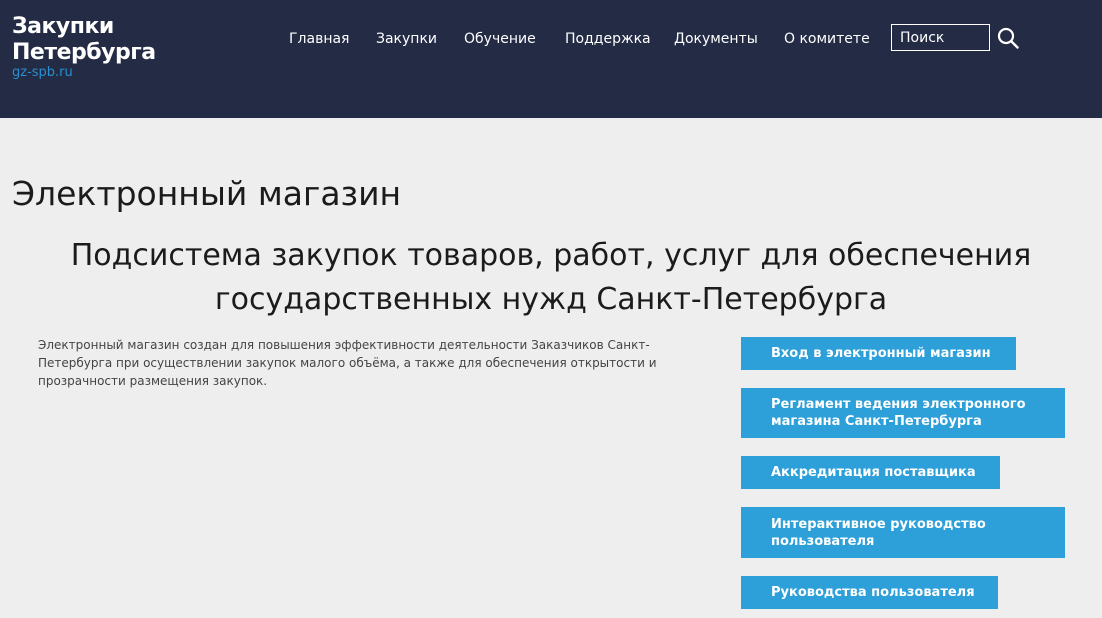  I want to click on search-icon, so click(1008, 38).